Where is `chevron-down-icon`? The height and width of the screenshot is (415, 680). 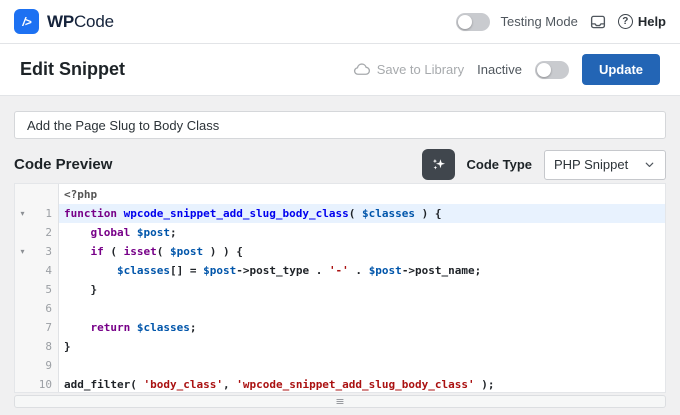
chevron-down-icon is located at coordinates (649, 164).